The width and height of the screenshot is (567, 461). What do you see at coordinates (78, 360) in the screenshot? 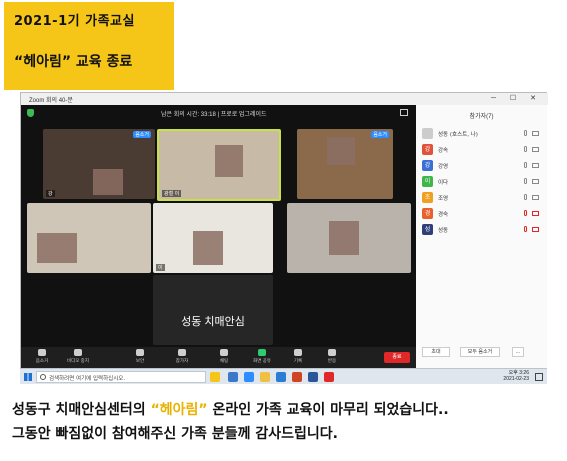
I see `stop-video-label: 비디오 중지` at bounding box center [78, 360].